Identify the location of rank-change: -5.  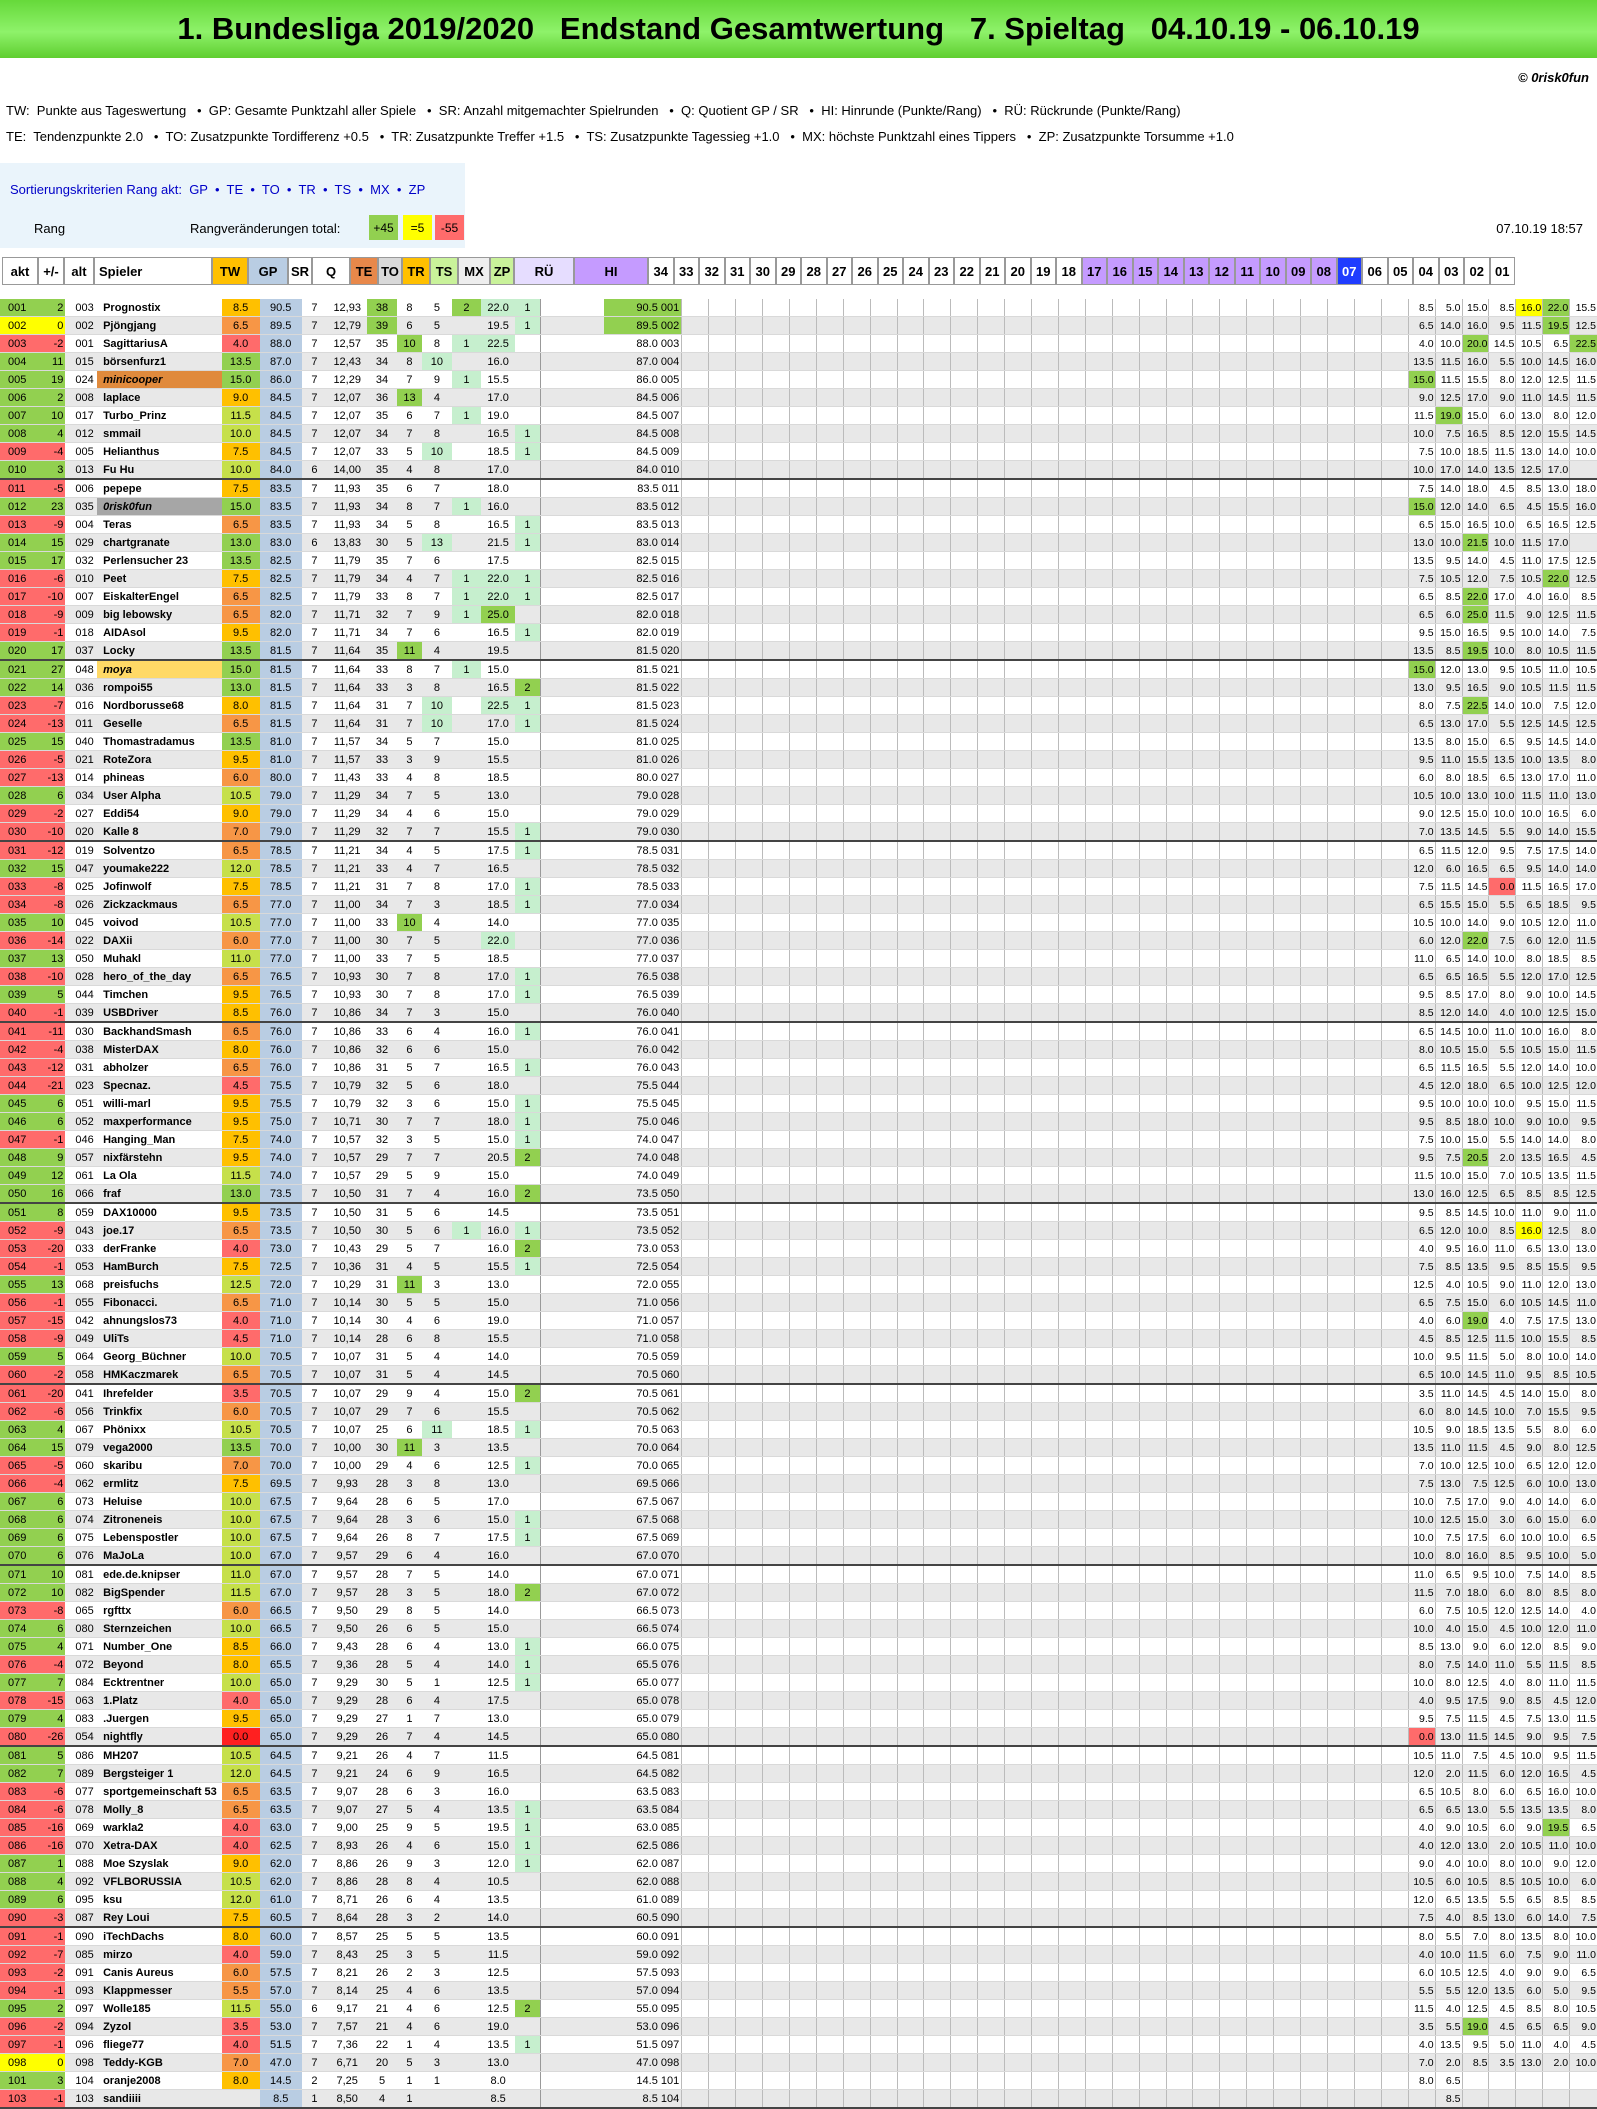
(51, 488).